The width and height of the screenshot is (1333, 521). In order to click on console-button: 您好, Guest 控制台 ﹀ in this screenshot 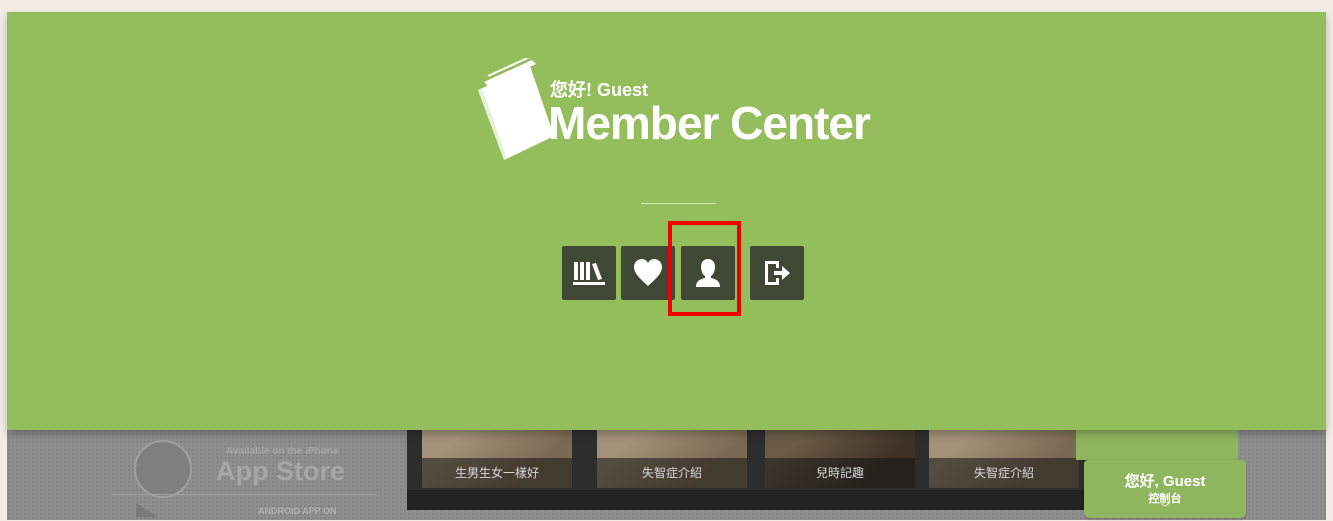, I will do `click(1165, 489)`.